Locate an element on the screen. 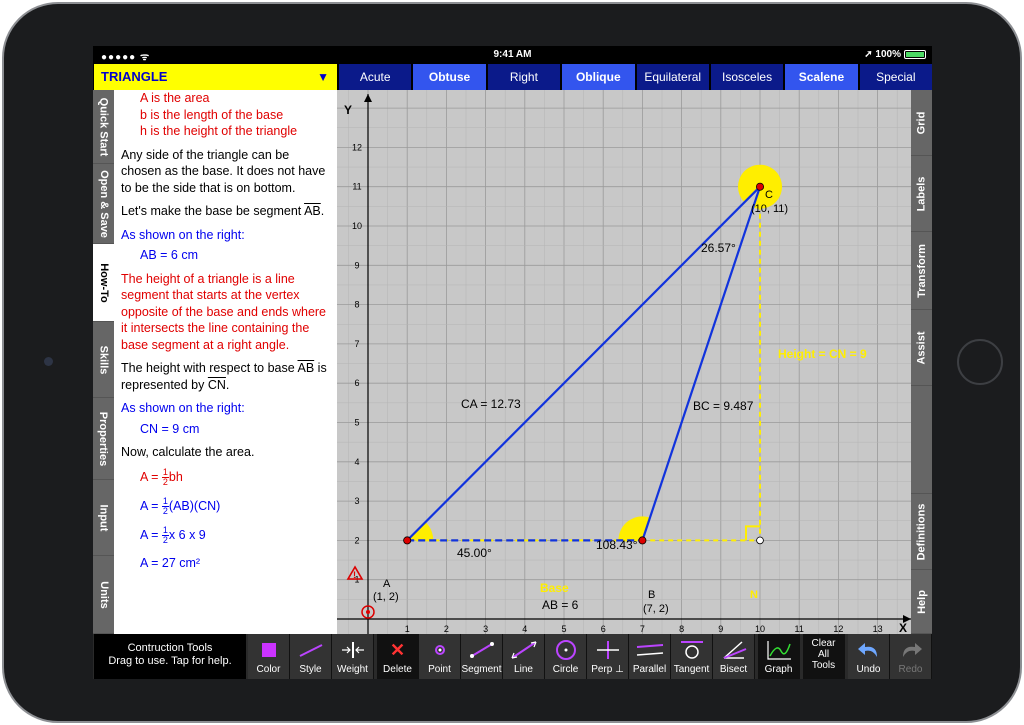  color-tool-button: Color is located at coordinates (269, 656).